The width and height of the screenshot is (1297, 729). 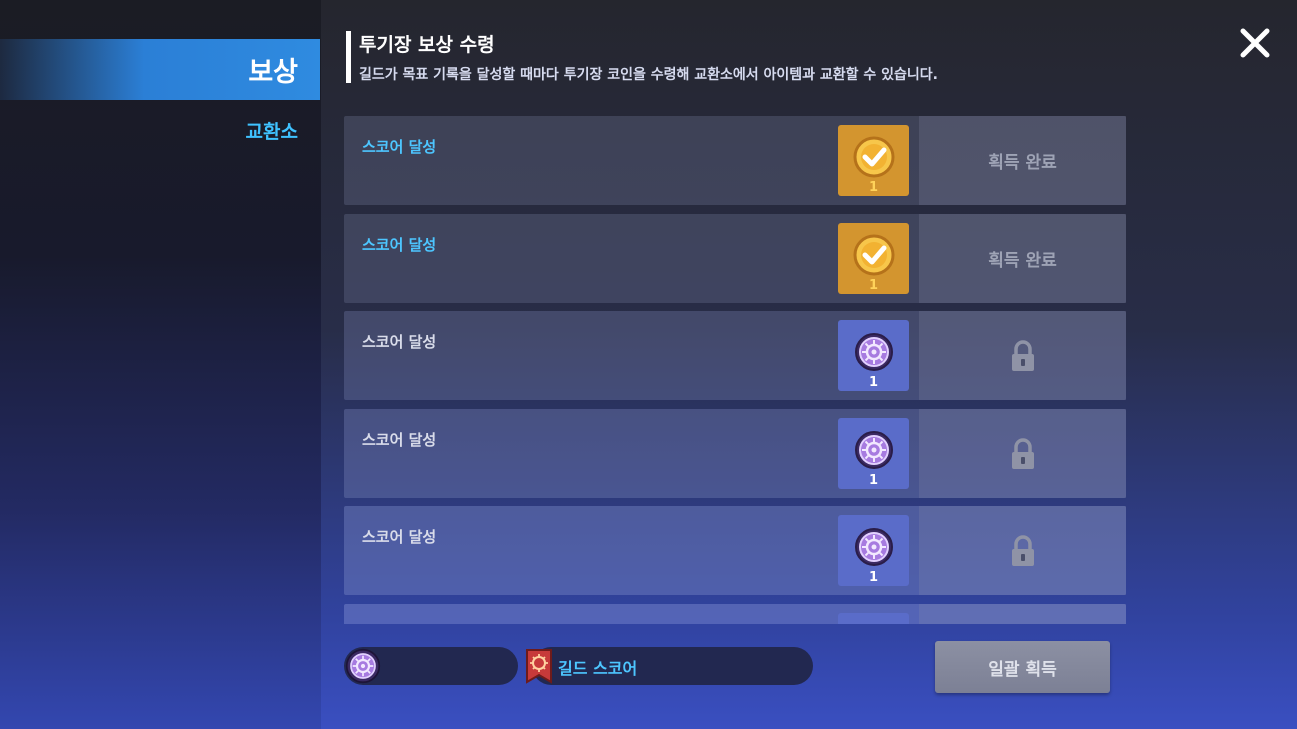 What do you see at coordinates (160, 69) in the screenshot?
I see `tab-rewards: 보상` at bounding box center [160, 69].